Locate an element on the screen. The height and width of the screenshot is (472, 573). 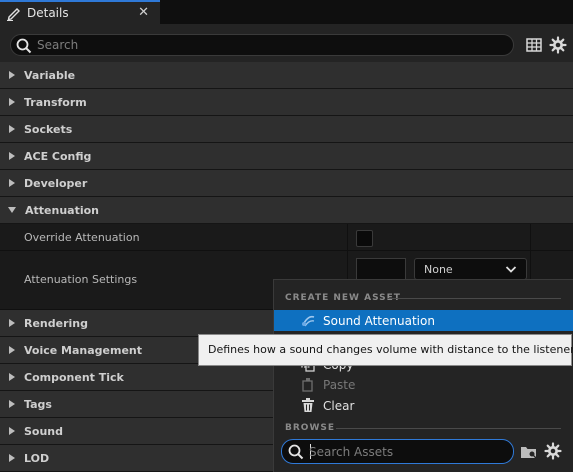
category-sockets: Sockets is located at coordinates (286, 129).